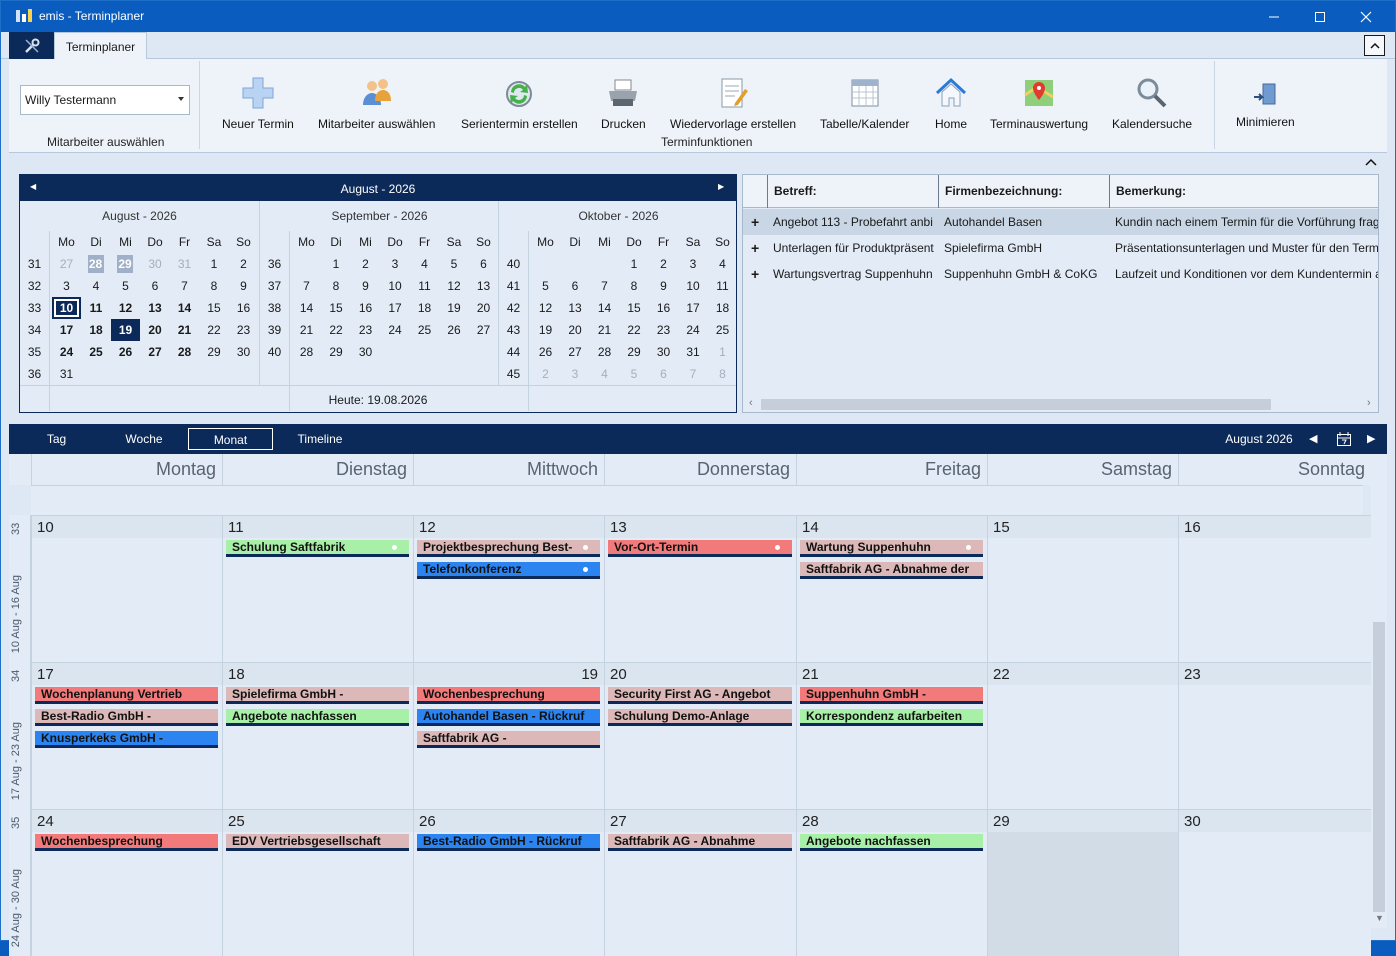 The height and width of the screenshot is (956, 1396). I want to click on appointment: Wochenplanung Vertrieb, so click(126, 695).